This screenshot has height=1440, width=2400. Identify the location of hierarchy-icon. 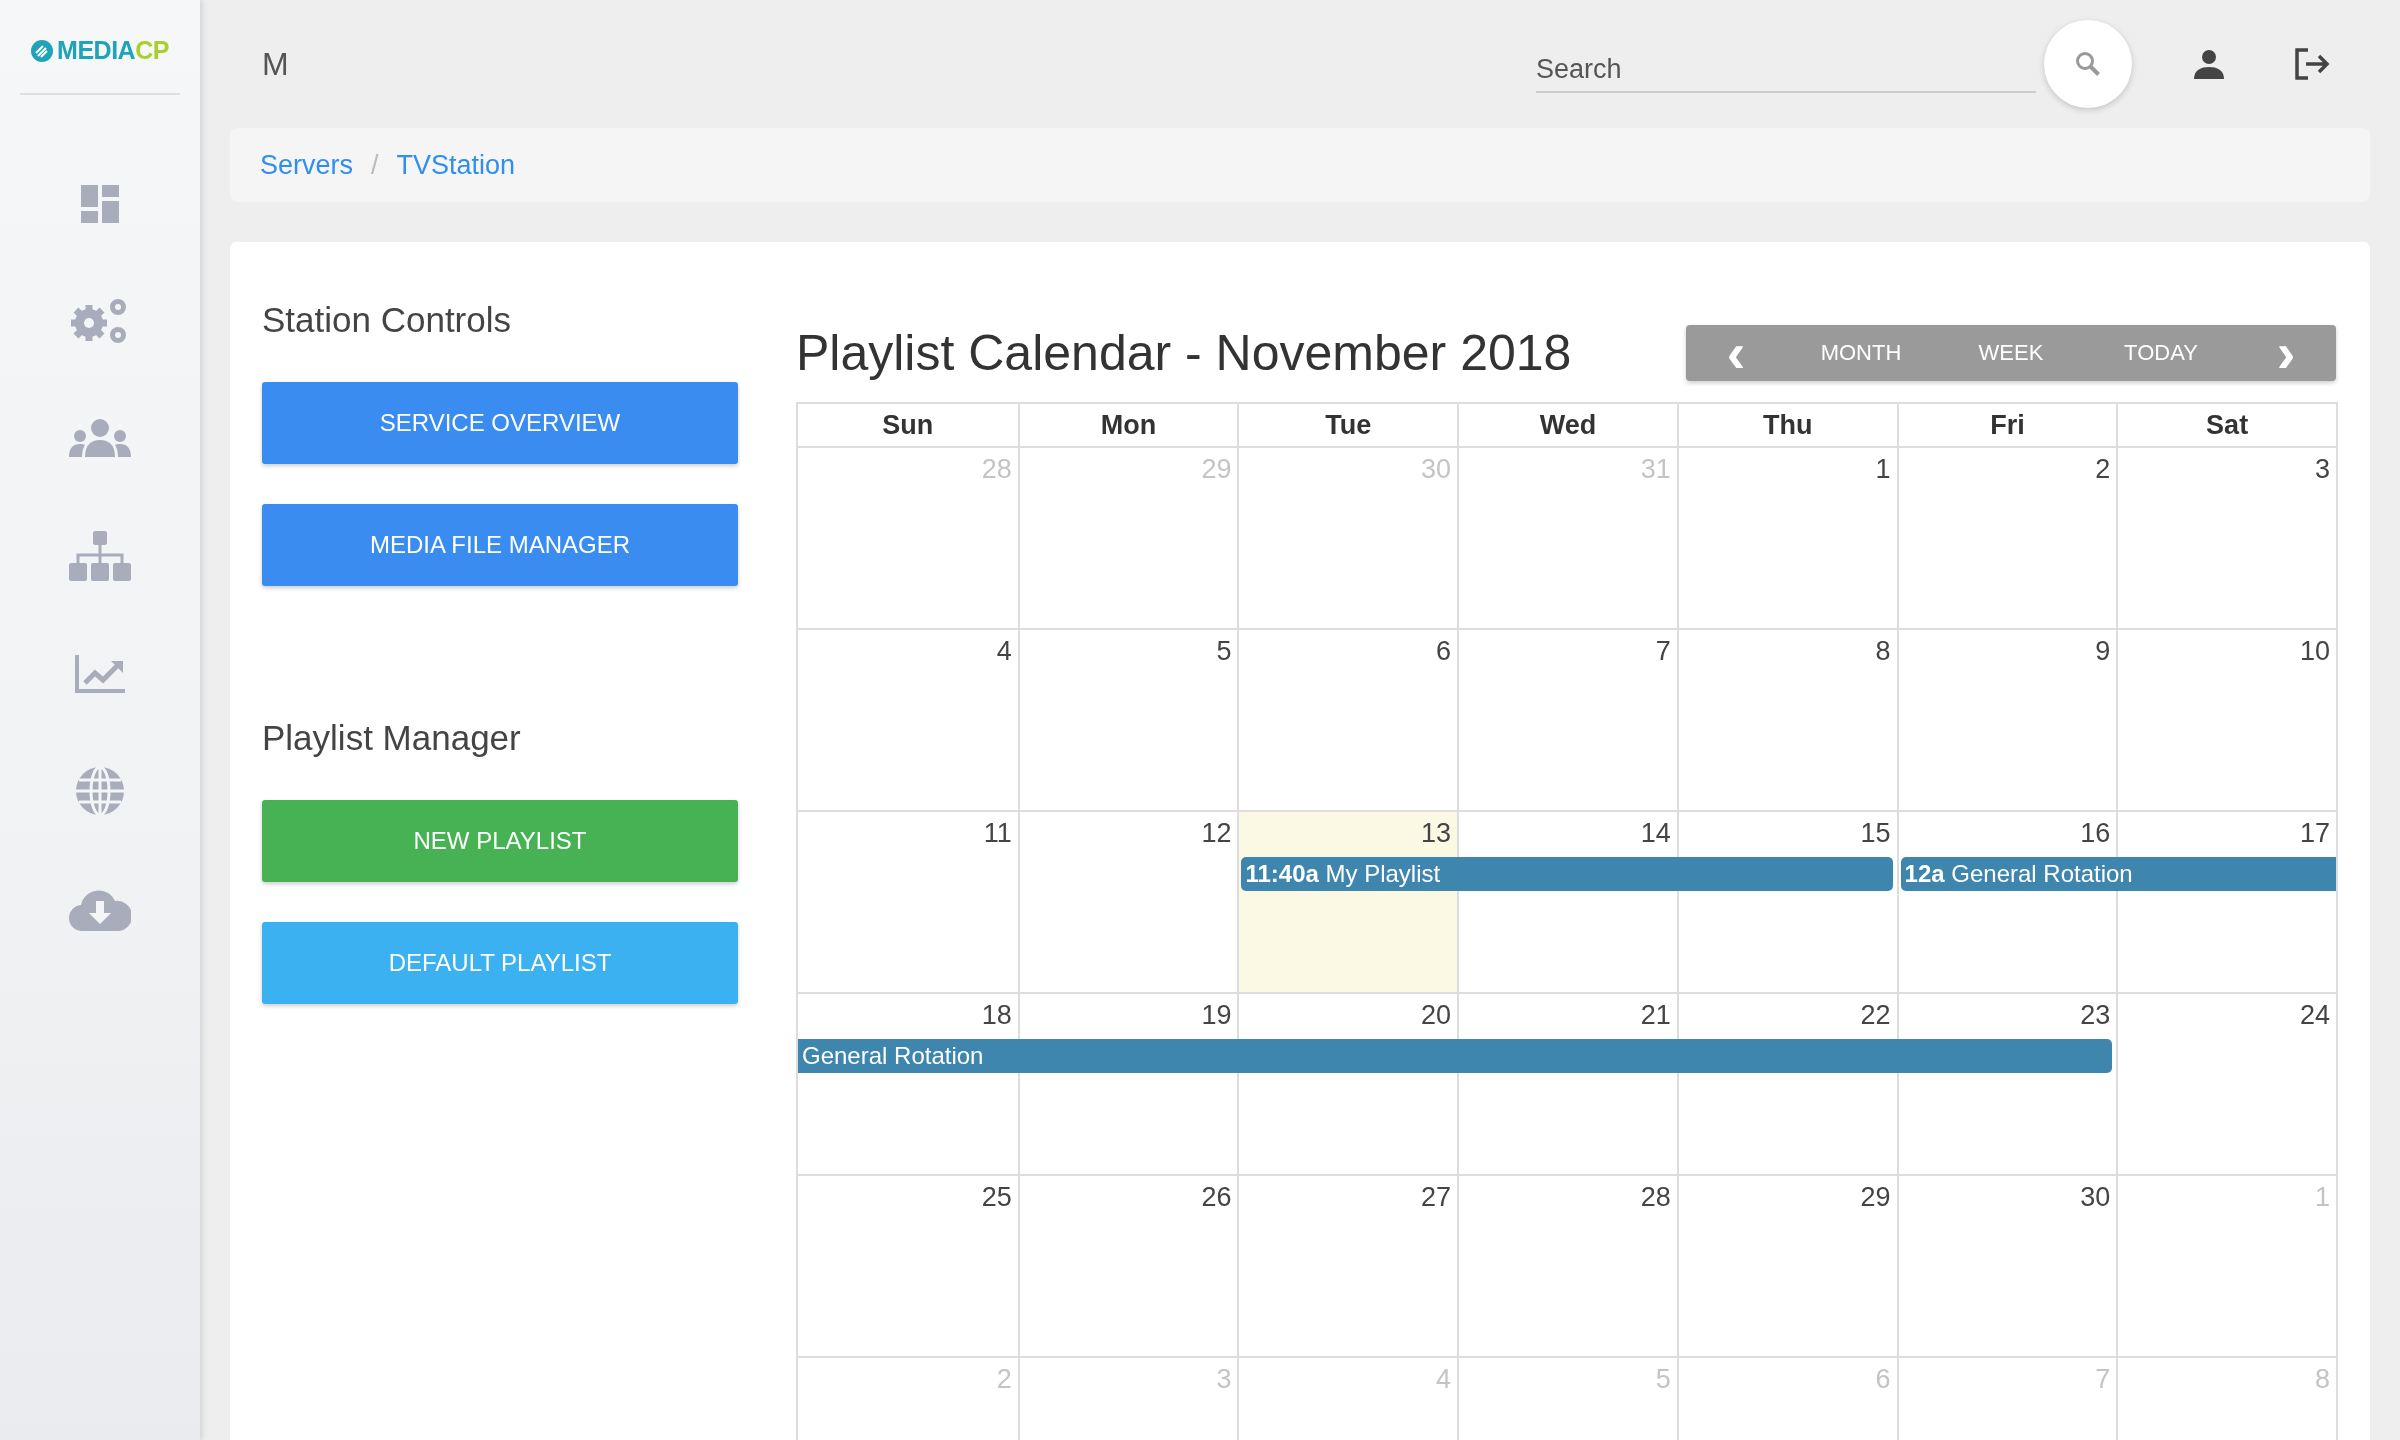
(100, 556).